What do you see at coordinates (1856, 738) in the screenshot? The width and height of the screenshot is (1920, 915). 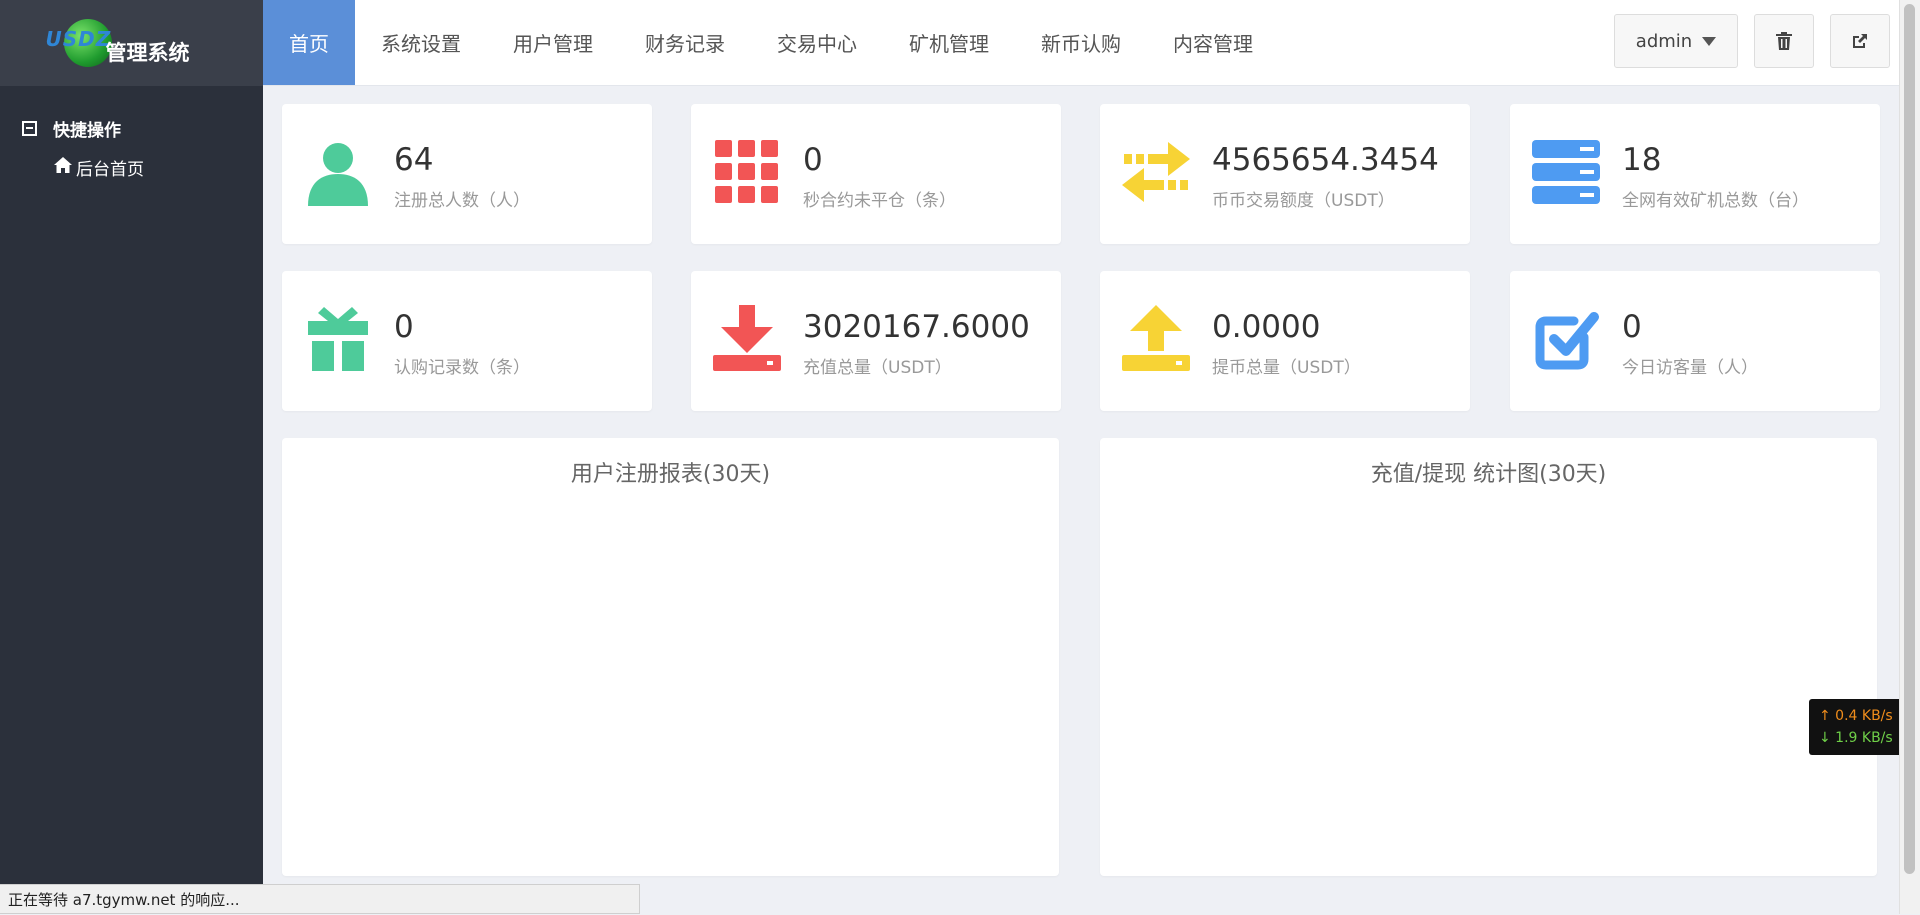 I see `download-speed: ↓ 1.9 KB/s` at bounding box center [1856, 738].